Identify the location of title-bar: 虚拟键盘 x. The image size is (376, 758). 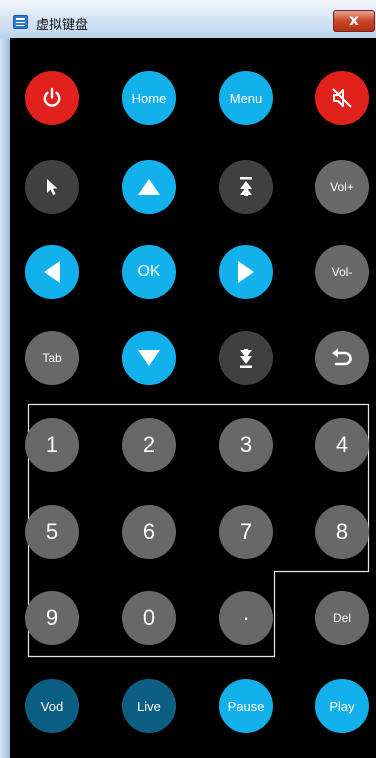
(188, 19).